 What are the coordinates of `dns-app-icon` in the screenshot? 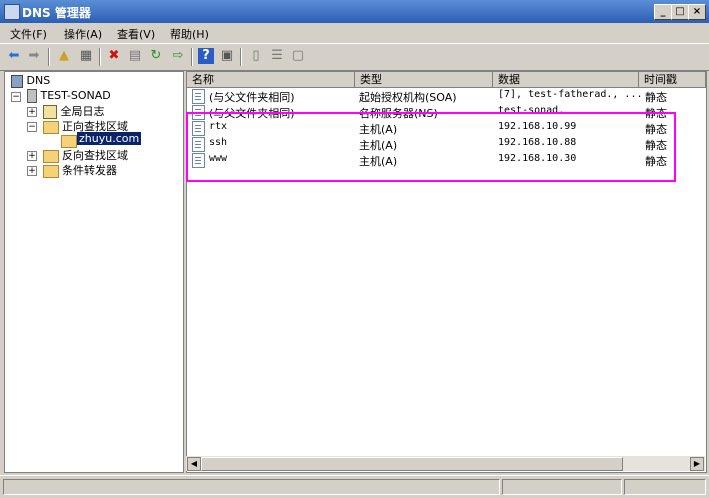 It's located at (12, 12).